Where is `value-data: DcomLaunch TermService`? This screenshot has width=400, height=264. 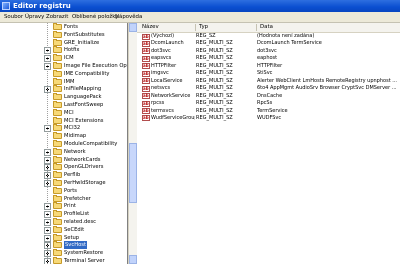
value-data: DcomLaunch TermService is located at coordinates (289, 43).